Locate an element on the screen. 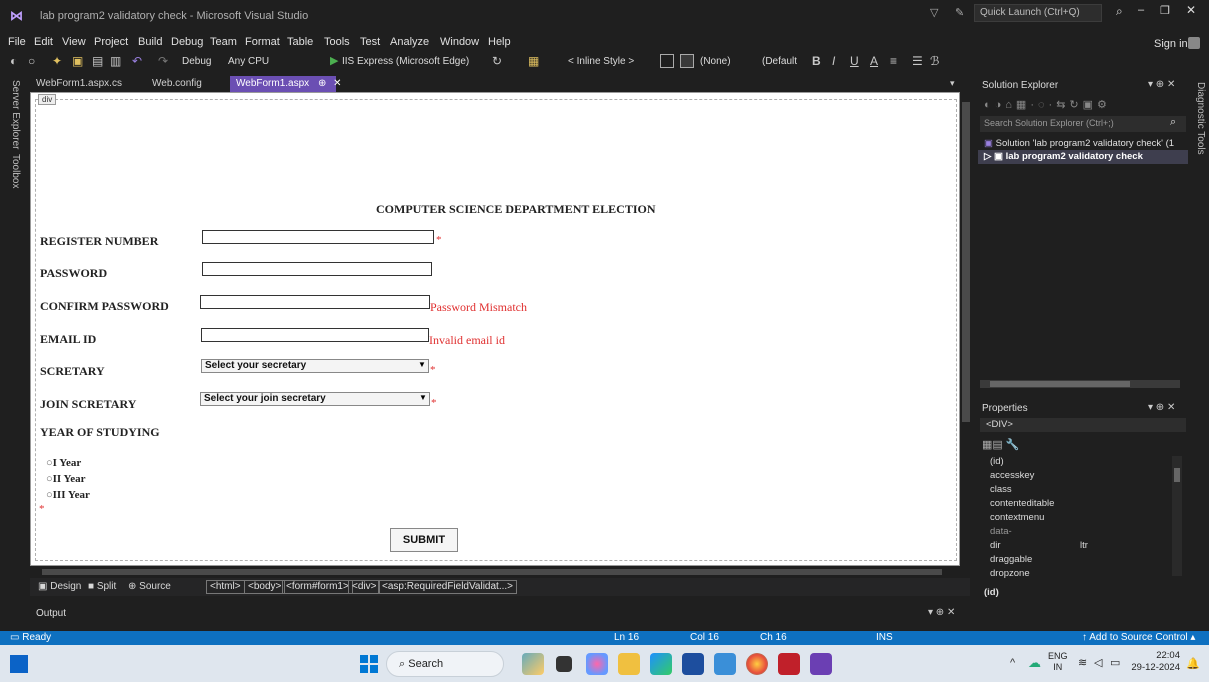  source-view-tab: ⊕ Source is located at coordinates (149, 586).